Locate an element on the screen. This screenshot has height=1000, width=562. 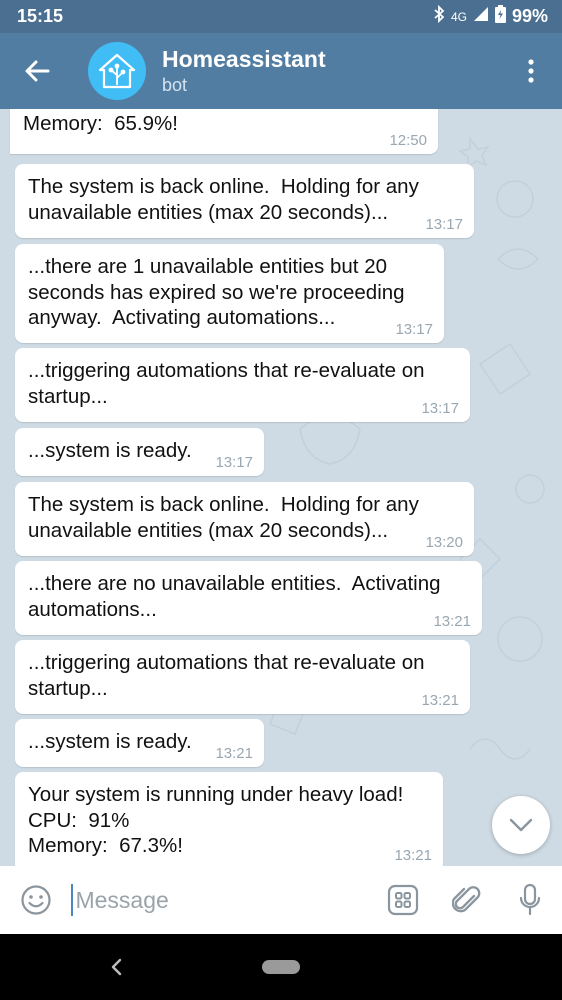
message-bubble: CPU: 97% Memory: 65.9%! 12:50 is located at coordinates (224, 131).